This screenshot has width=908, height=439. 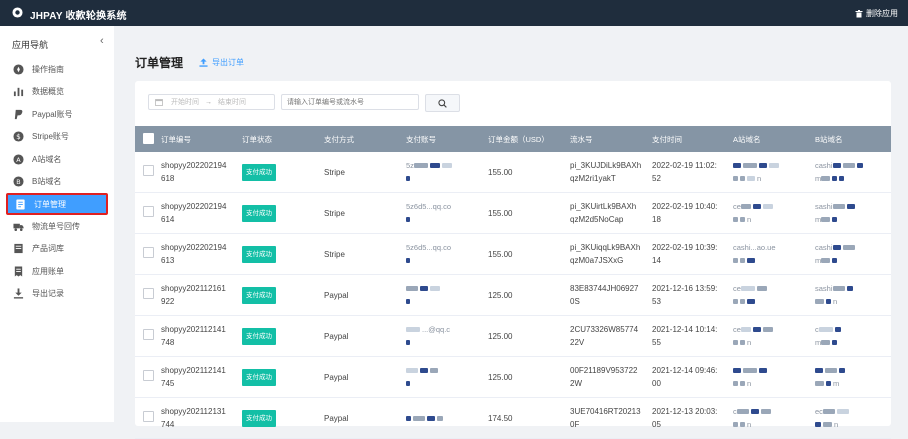 I want to click on b-domain-text: sashi, so click(x=824, y=288).